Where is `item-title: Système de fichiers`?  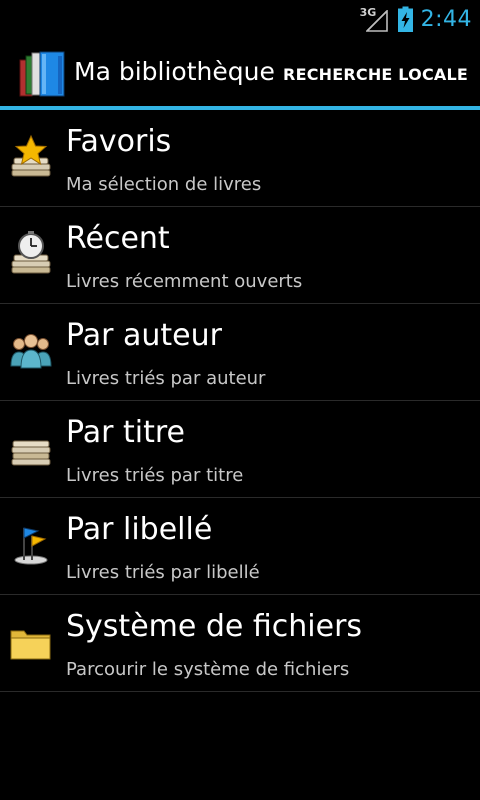 item-title: Système de fichiers is located at coordinates (214, 626).